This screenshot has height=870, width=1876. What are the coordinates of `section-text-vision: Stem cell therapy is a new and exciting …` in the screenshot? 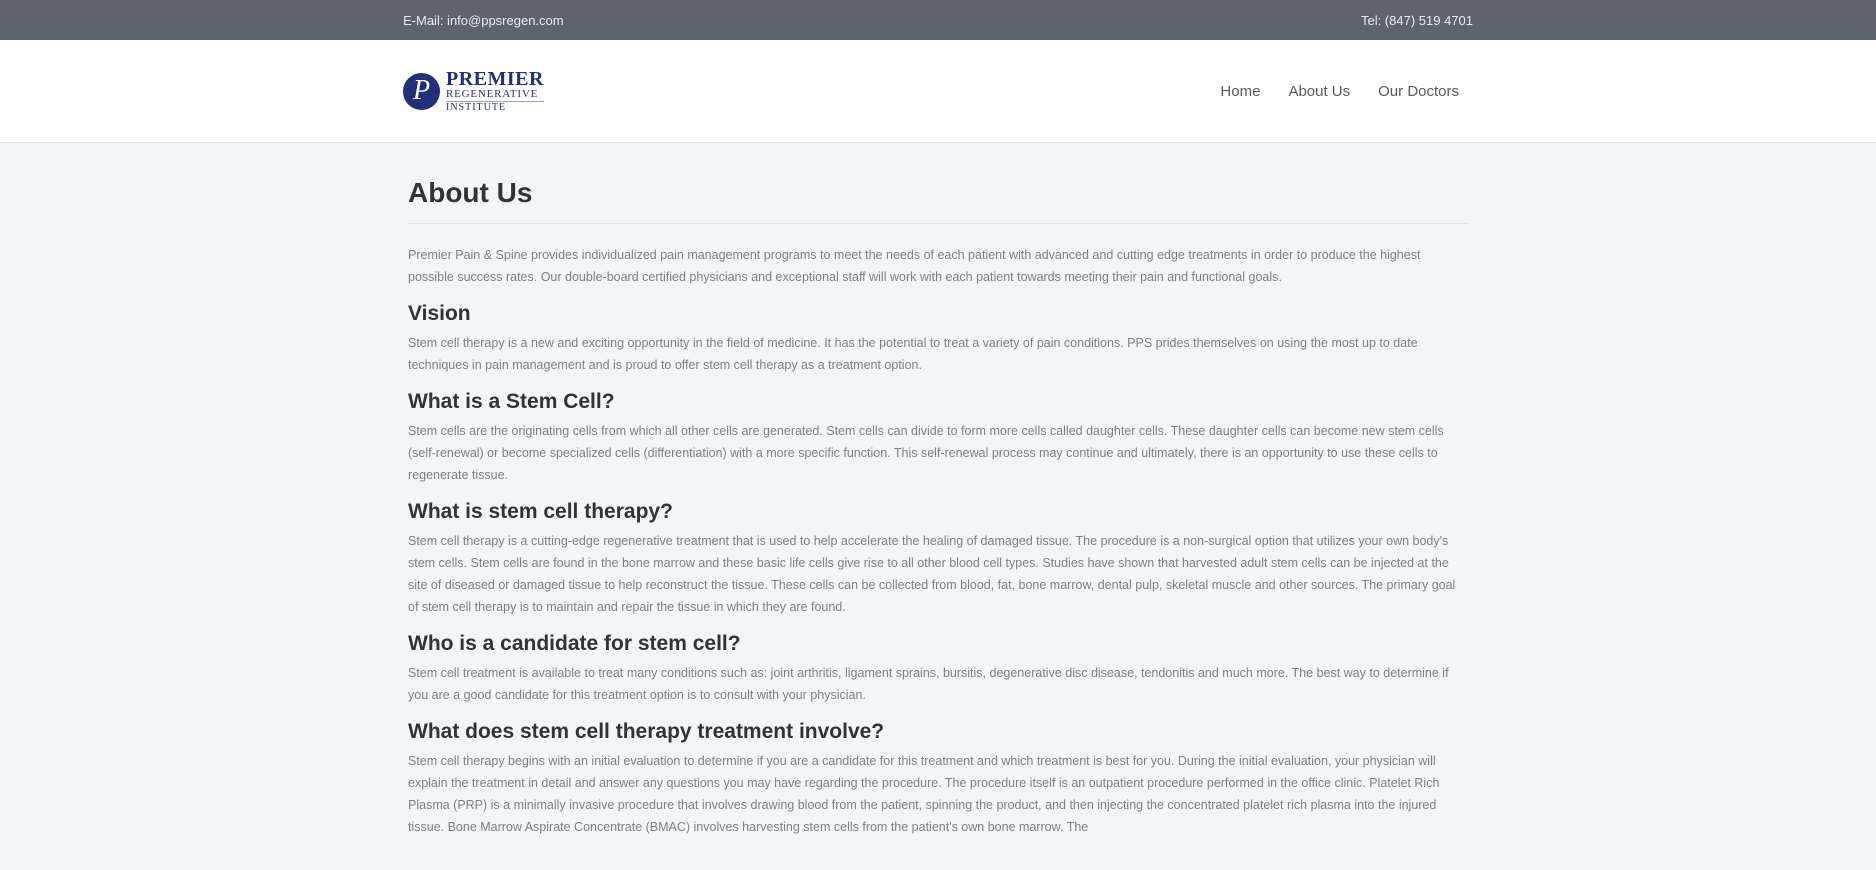 It's located at (913, 354).